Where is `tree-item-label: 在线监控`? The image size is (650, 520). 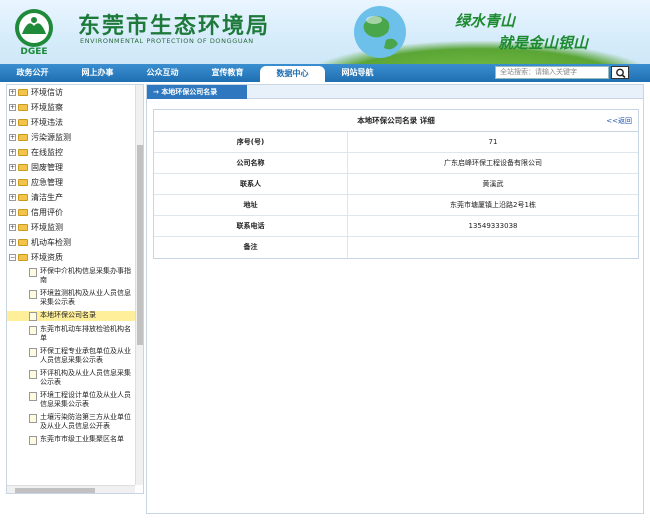 tree-item-label: 在线监控 is located at coordinates (47, 152).